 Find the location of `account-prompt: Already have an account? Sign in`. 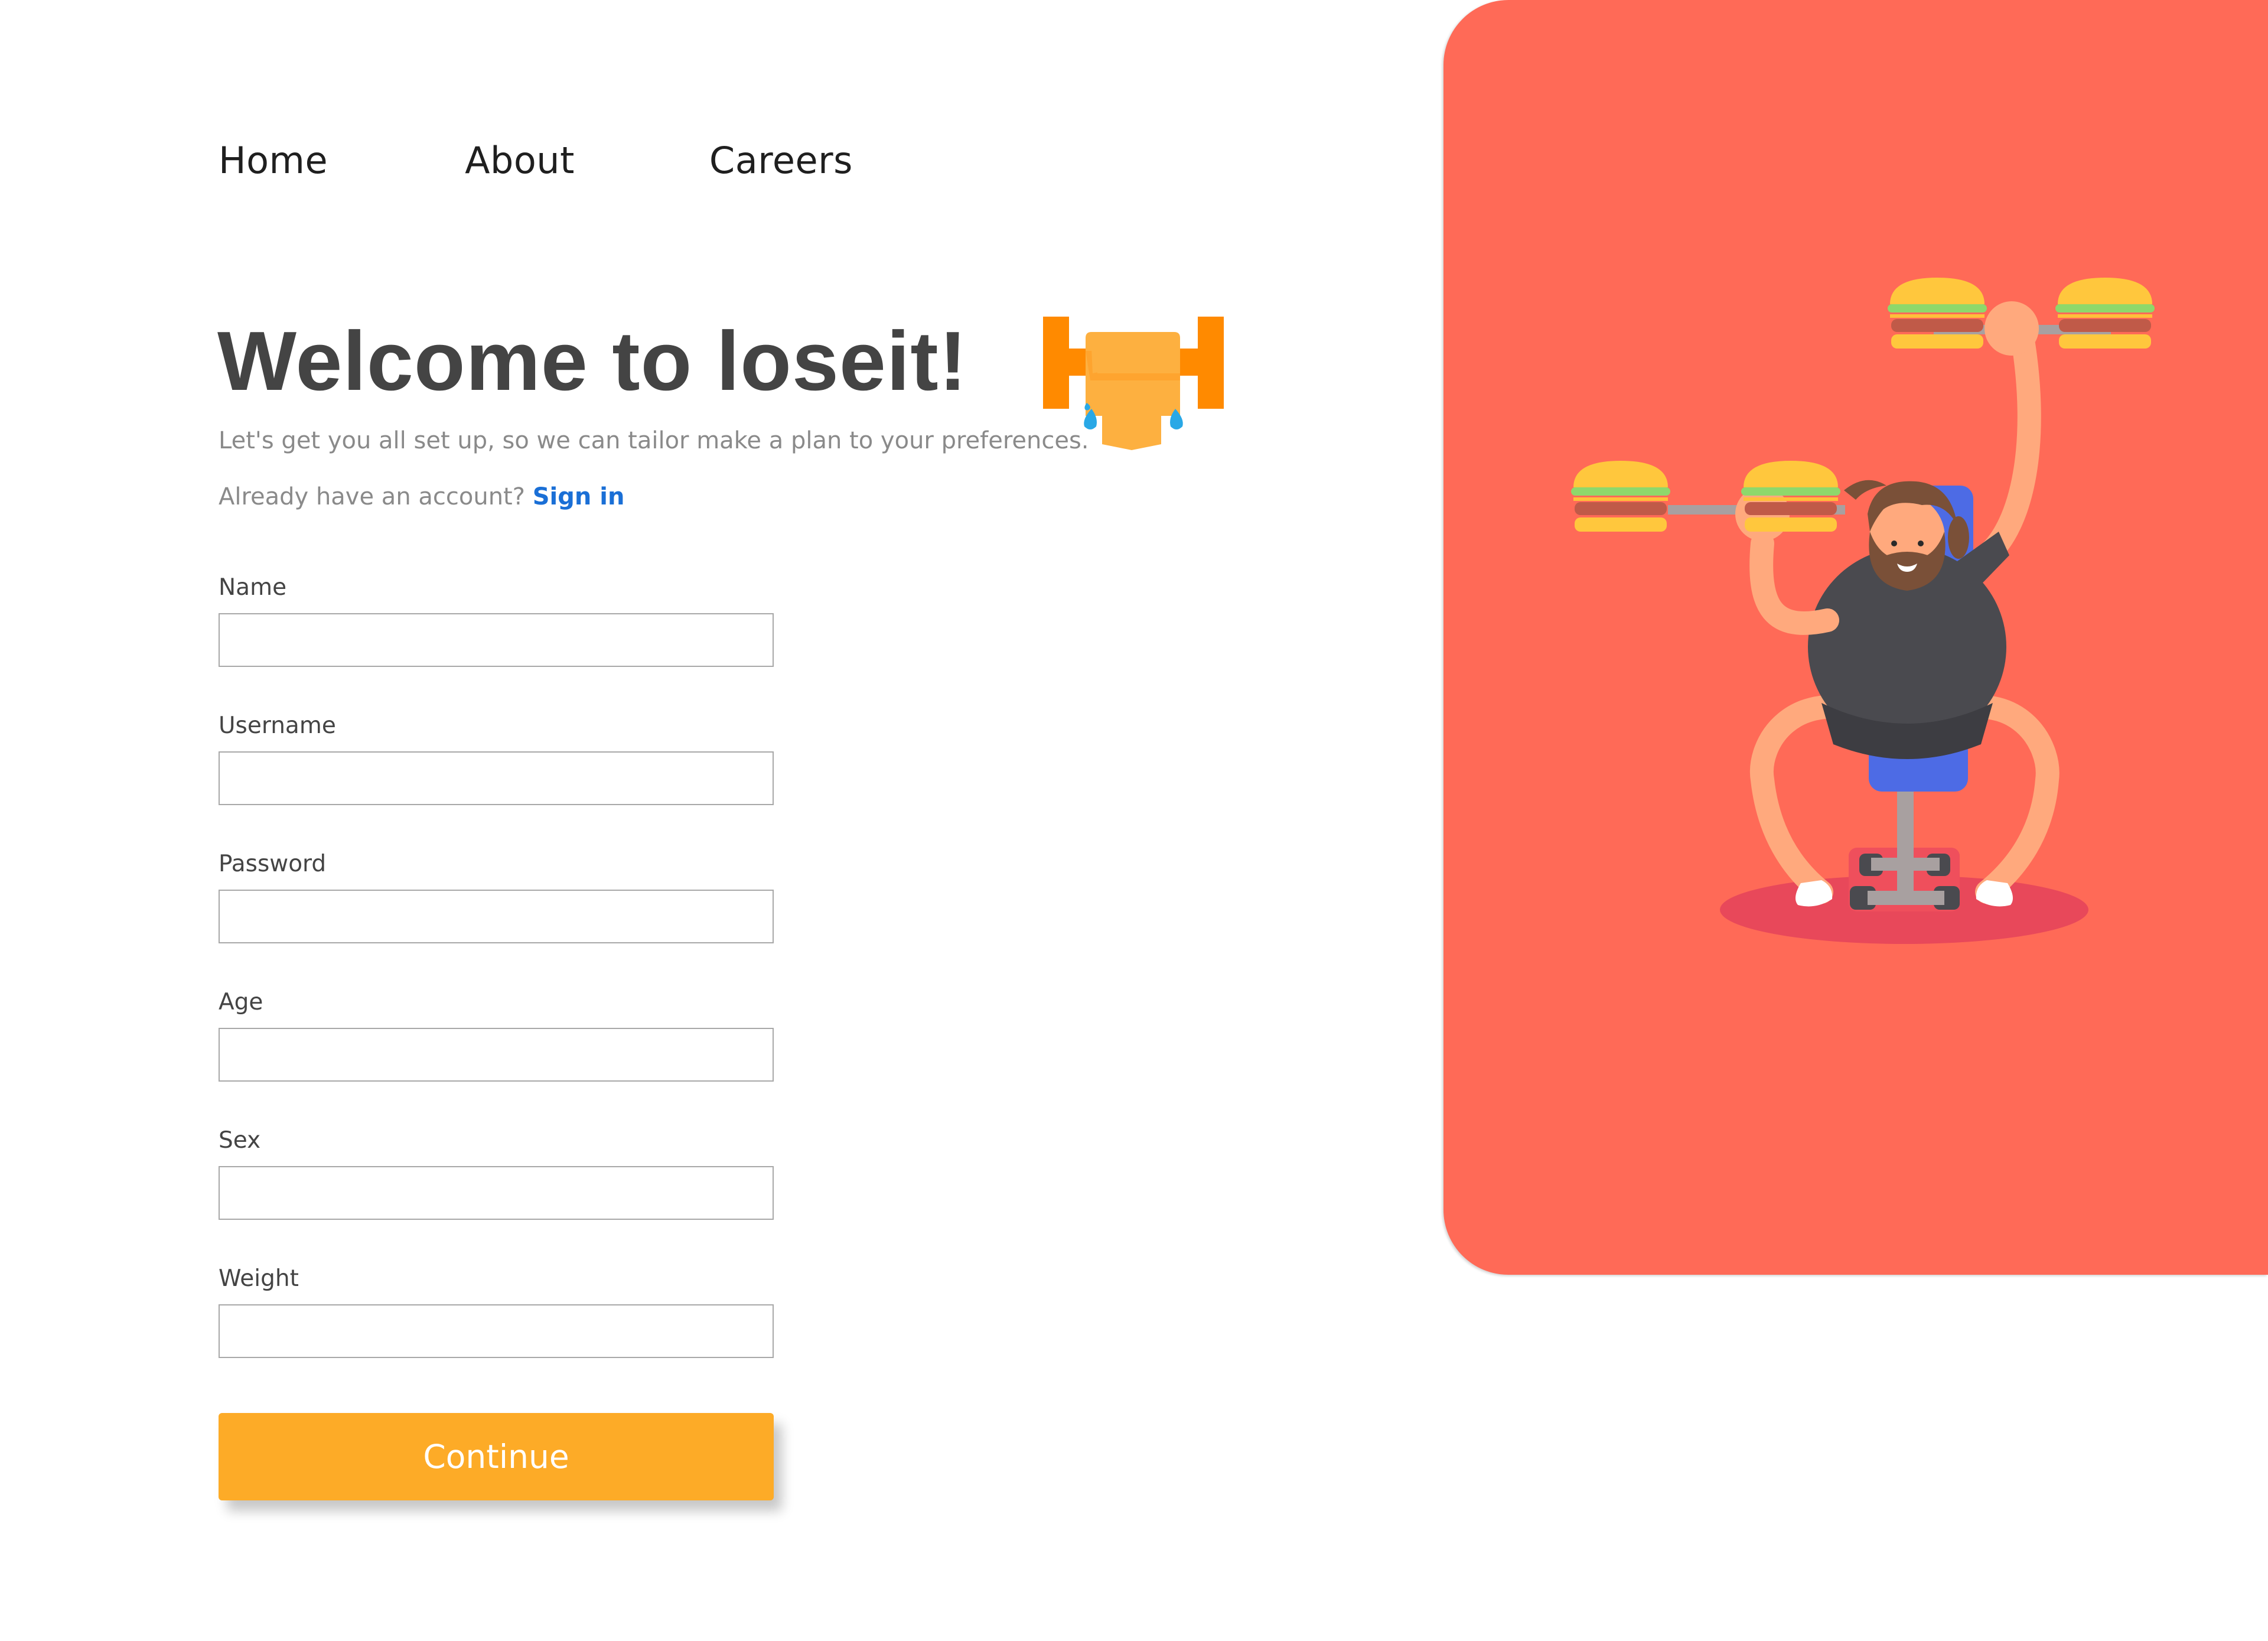

account-prompt: Already have an account? Sign in is located at coordinates (421, 496).